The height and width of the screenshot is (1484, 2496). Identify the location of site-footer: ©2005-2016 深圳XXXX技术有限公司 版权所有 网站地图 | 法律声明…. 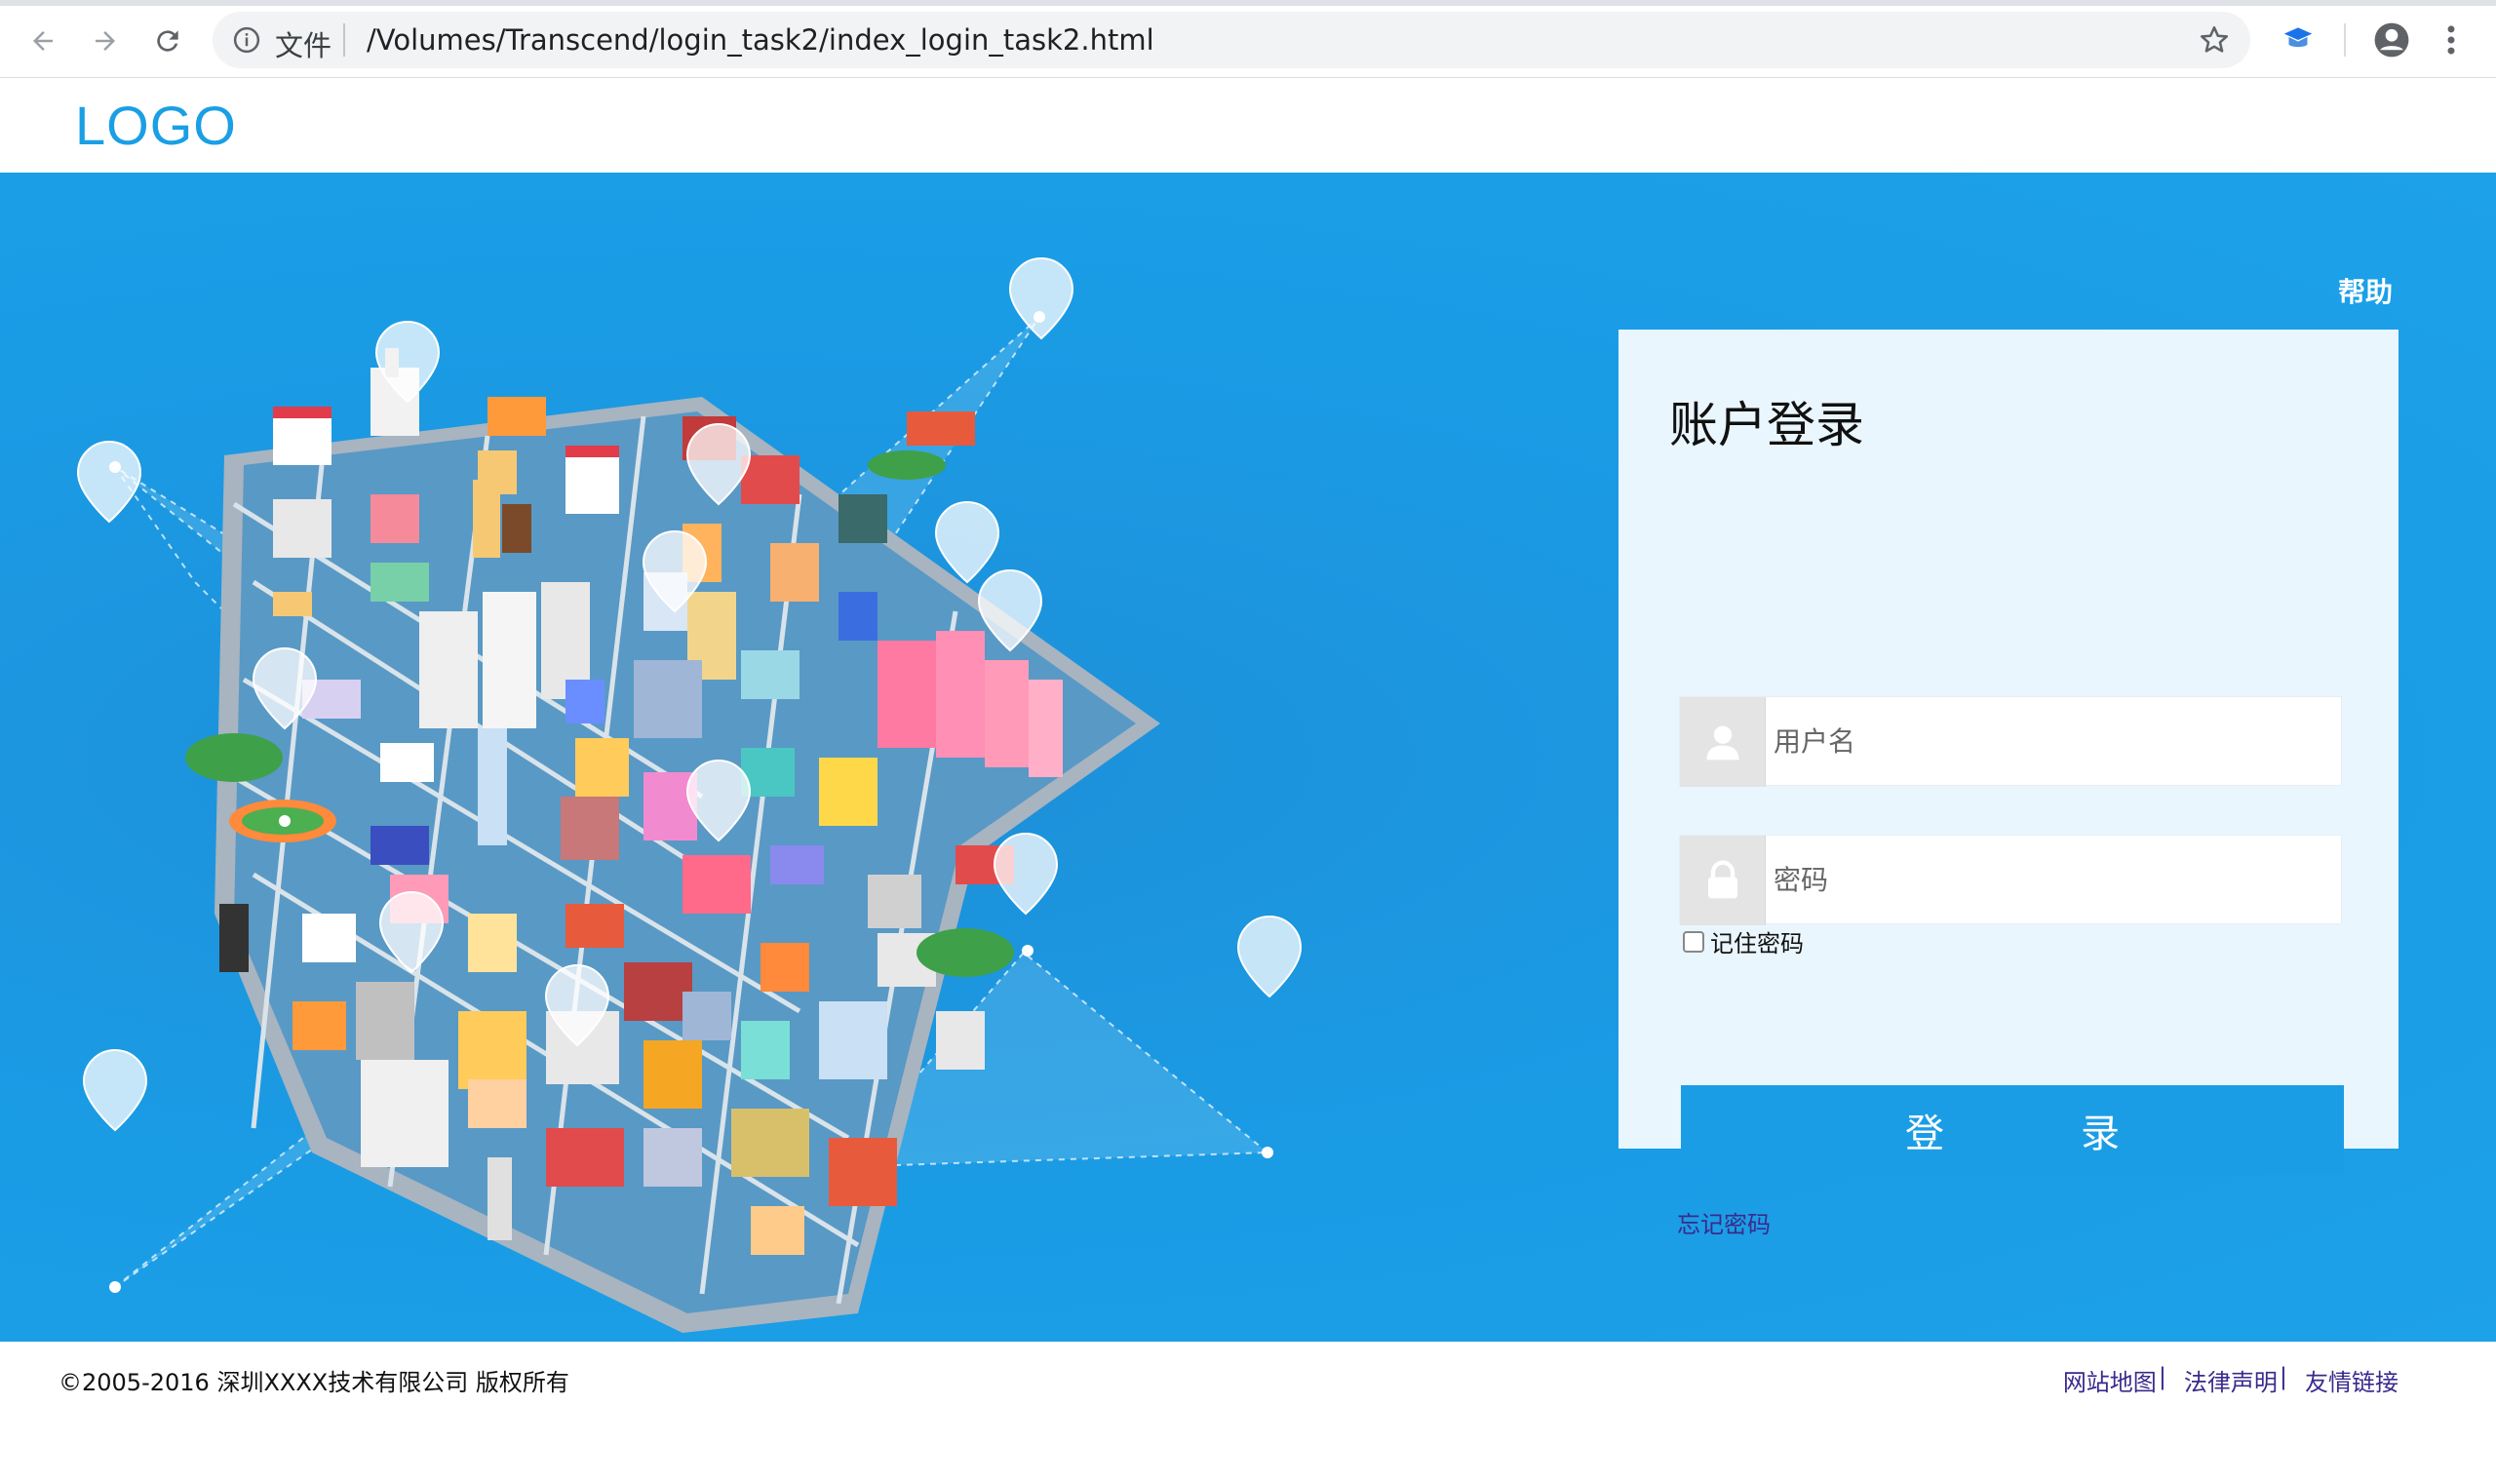
(1248, 1413).